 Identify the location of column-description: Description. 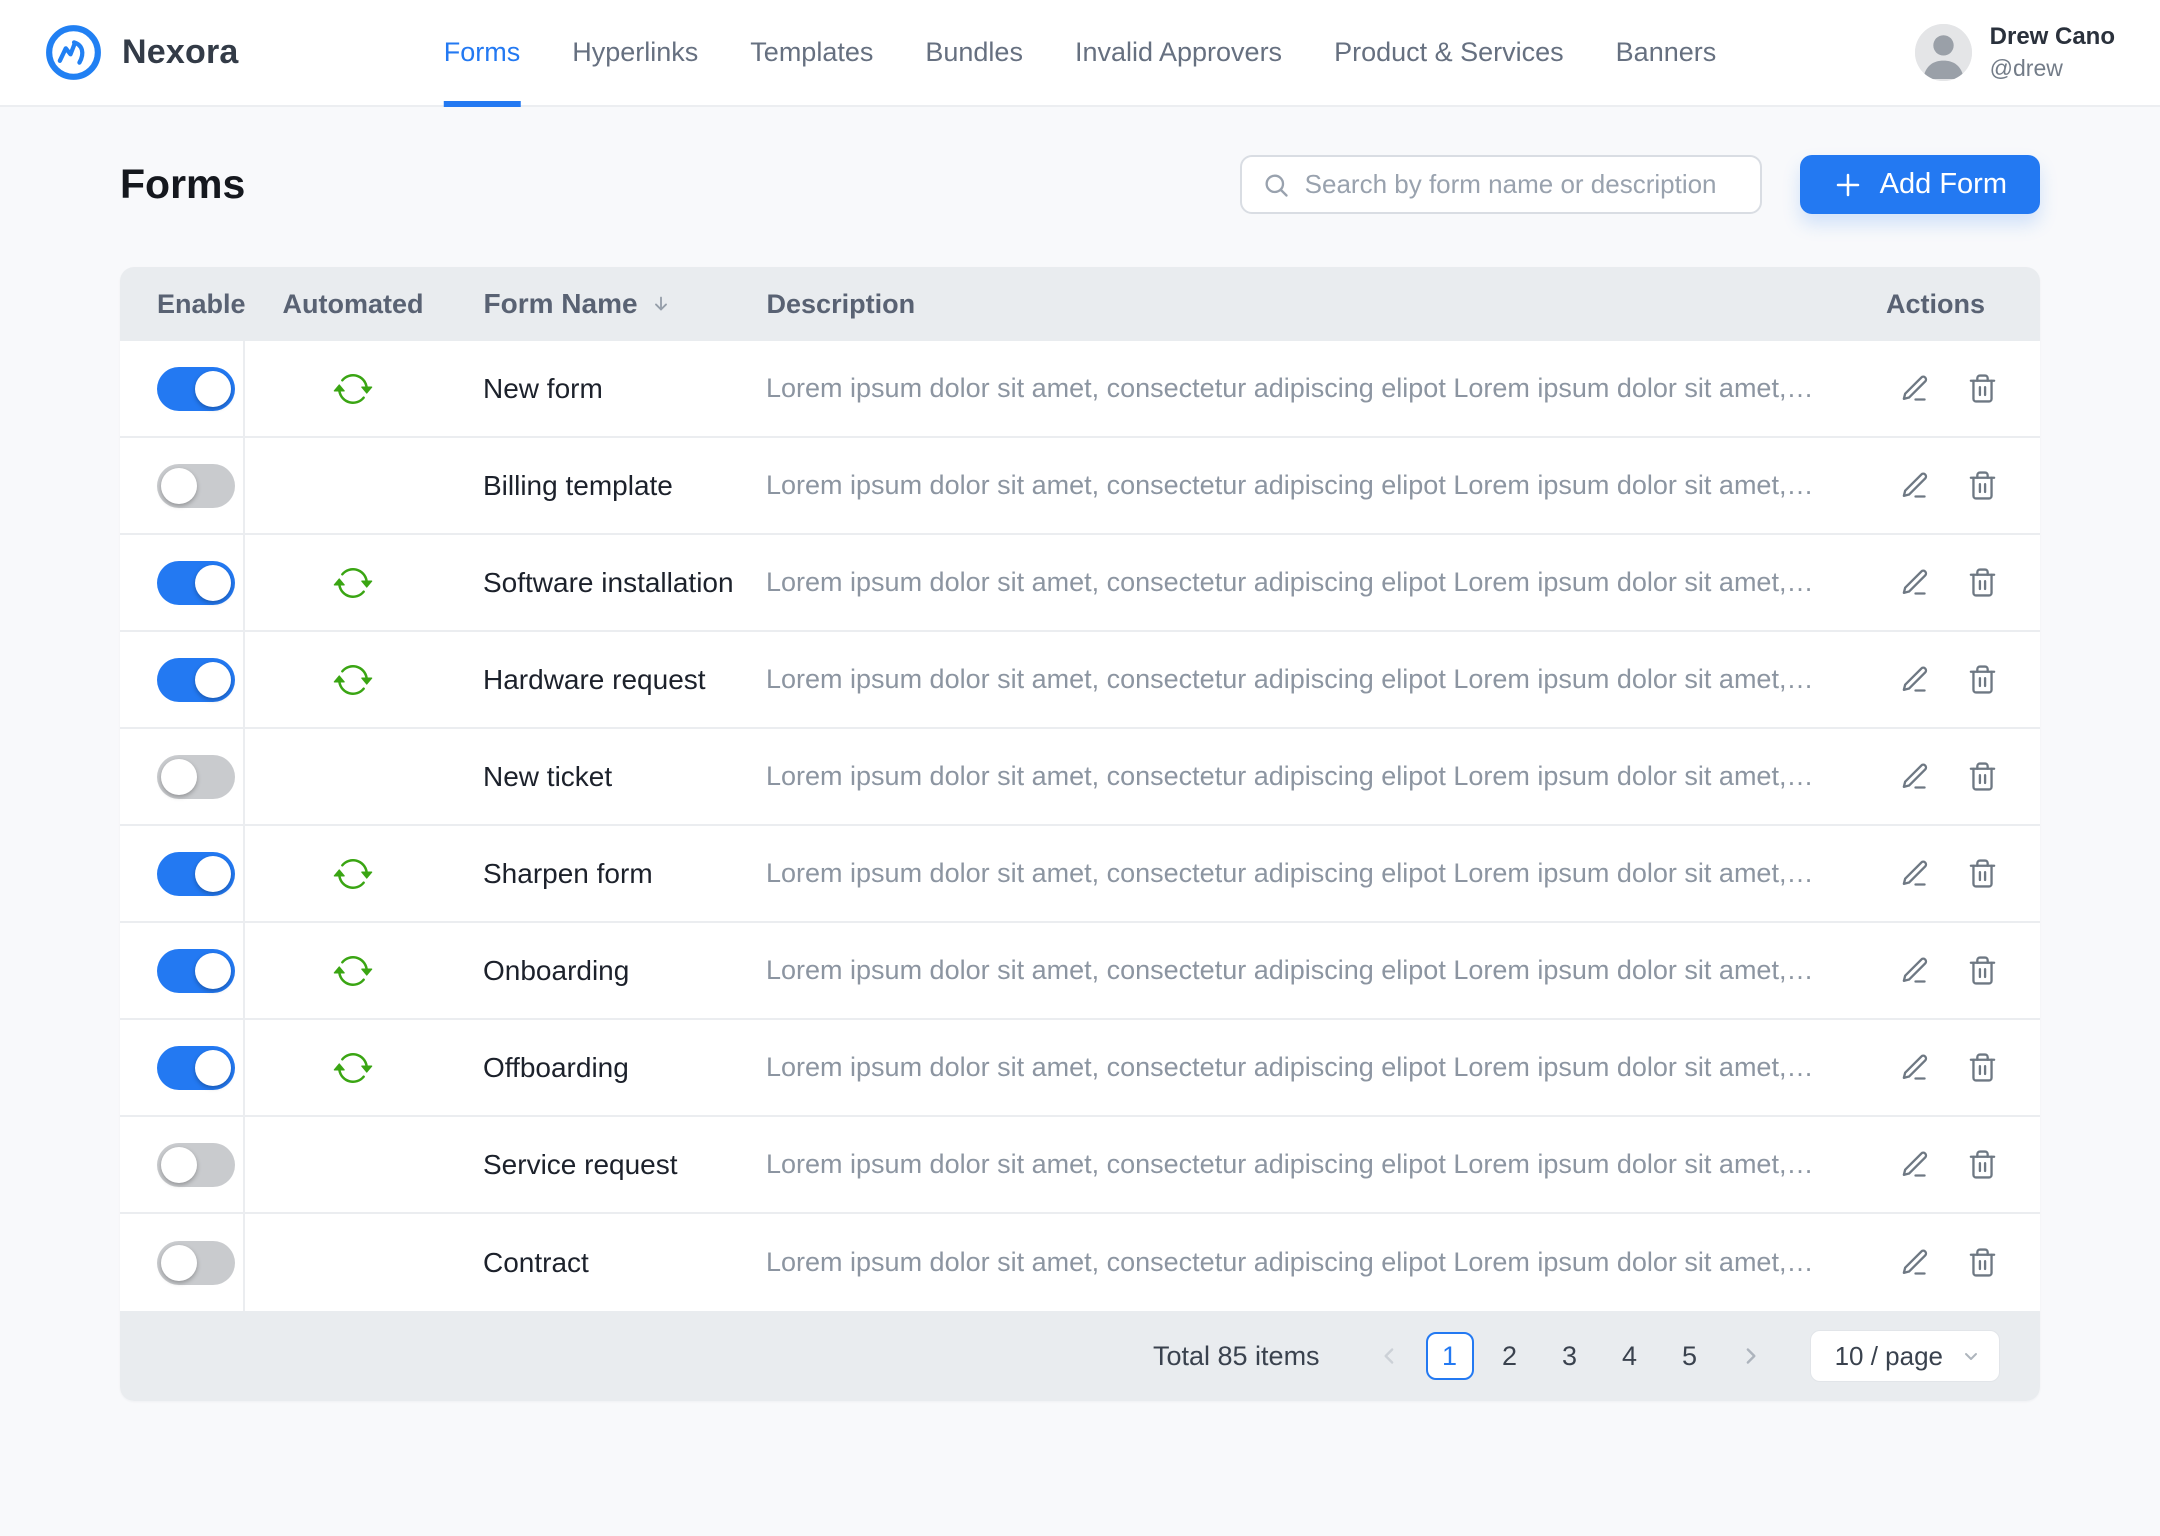
(841, 303).